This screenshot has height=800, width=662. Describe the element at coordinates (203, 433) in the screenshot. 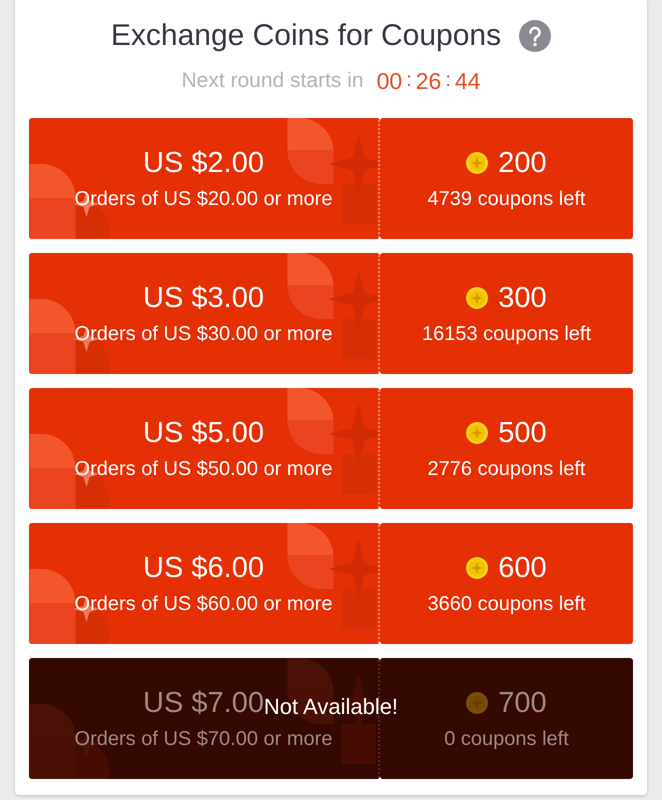

I see `coupon-value: US $5.00` at that location.